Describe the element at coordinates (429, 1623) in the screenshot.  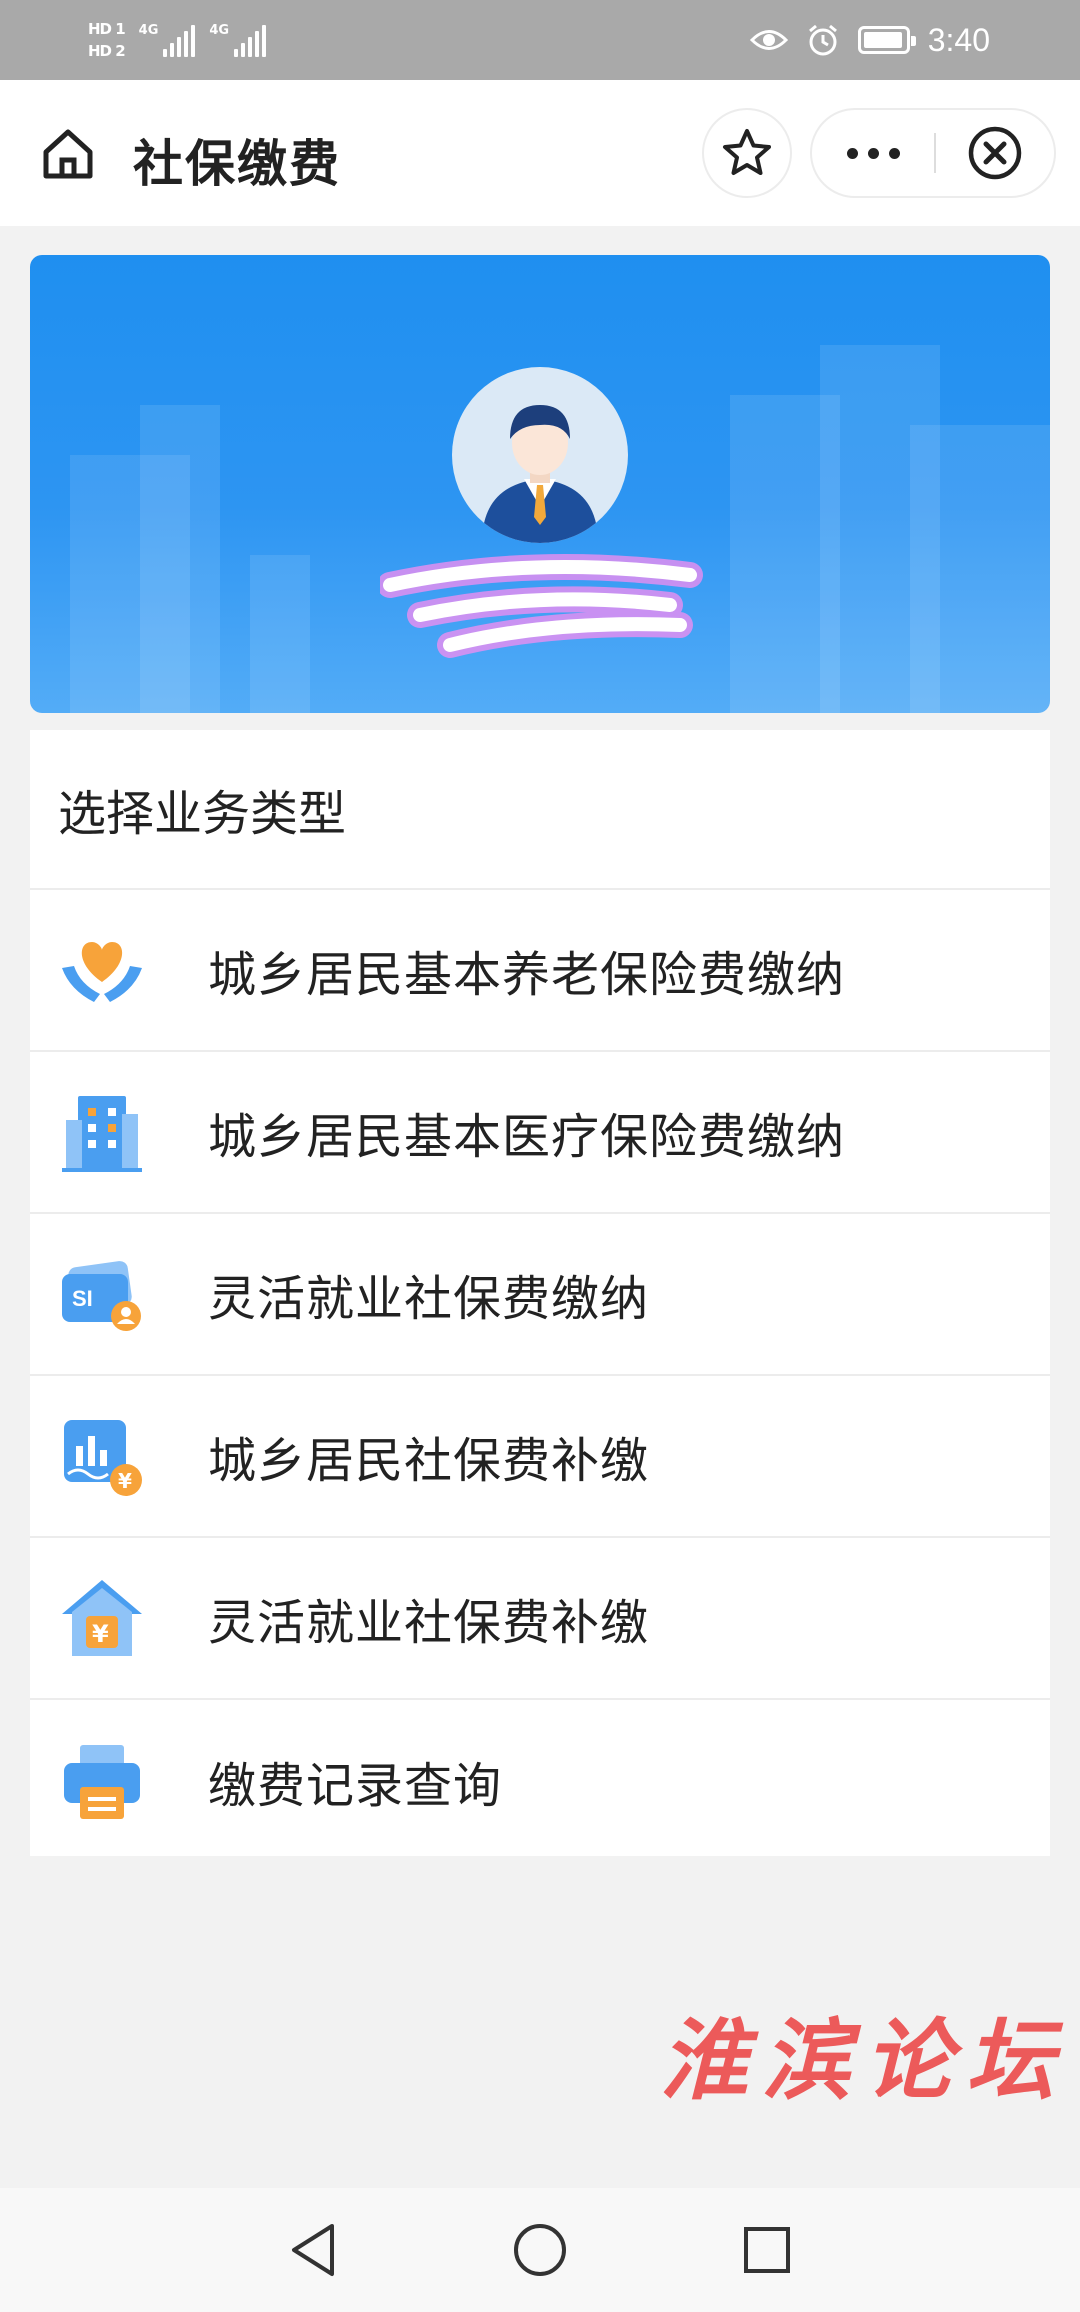
I see `service-label: 灵活就业社保费补缴` at that location.